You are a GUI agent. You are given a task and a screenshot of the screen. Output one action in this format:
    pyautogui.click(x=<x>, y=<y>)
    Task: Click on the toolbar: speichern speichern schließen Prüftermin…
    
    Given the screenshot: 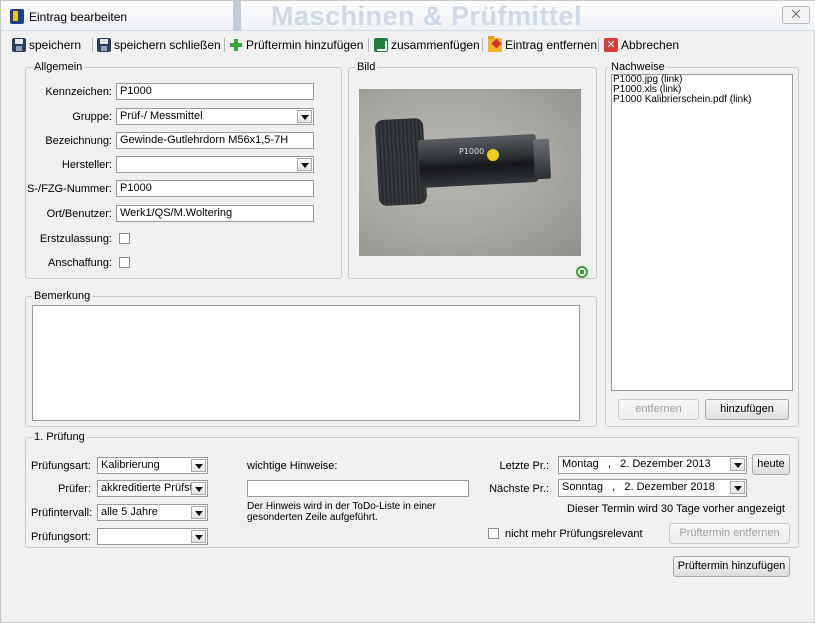 What is the action you would take?
    pyautogui.click(x=408, y=45)
    